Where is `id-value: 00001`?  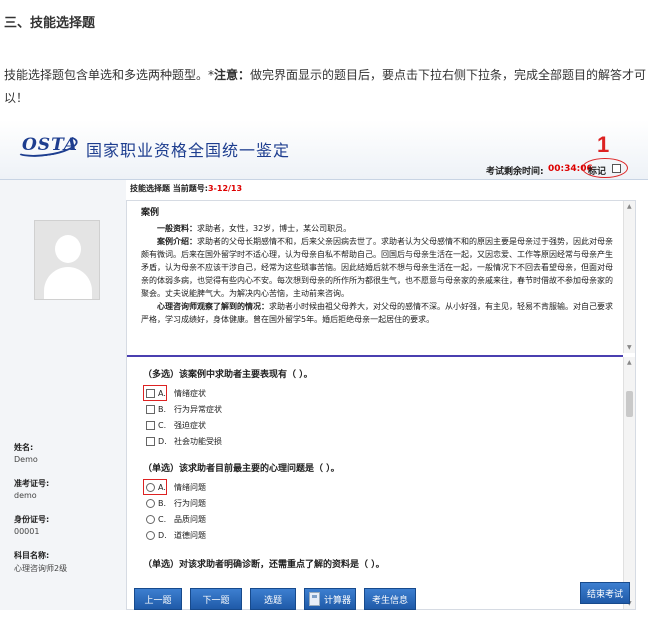 id-value: 00001 is located at coordinates (27, 531).